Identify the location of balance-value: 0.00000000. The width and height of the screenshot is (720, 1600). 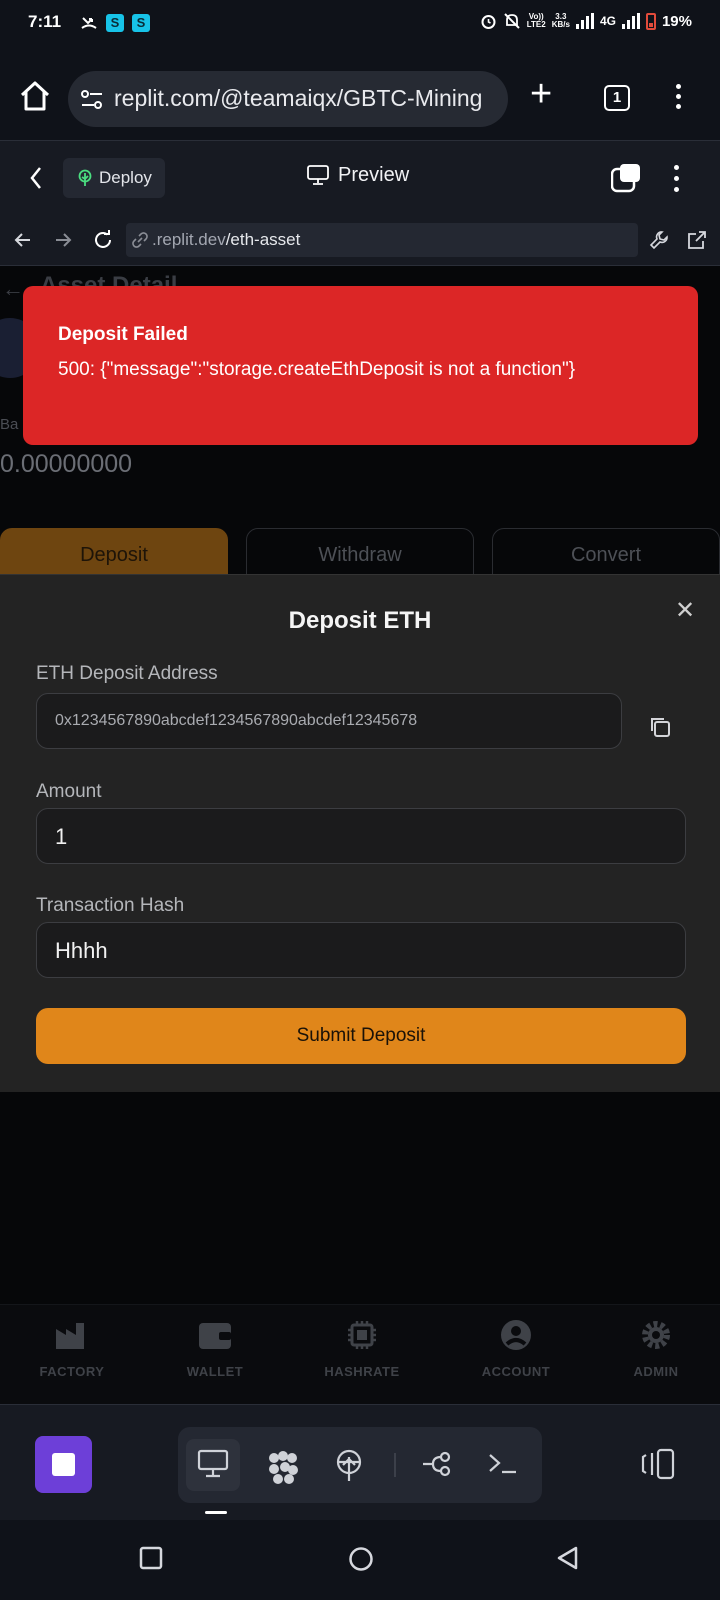
(66, 464).